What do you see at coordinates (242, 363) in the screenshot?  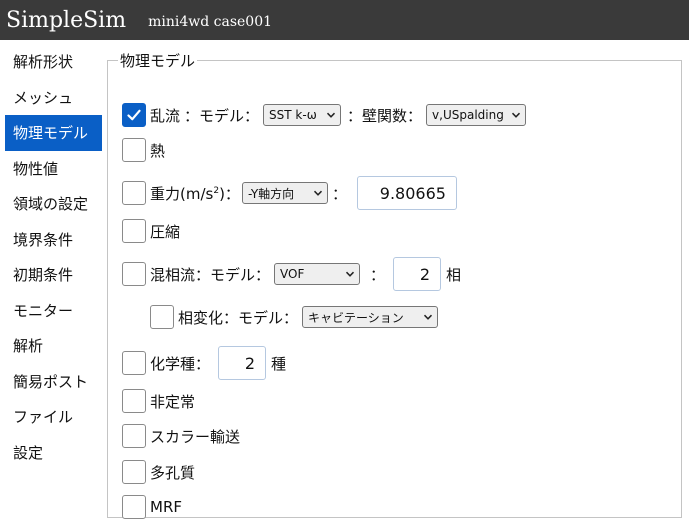 I see `species-count-input: 2` at bounding box center [242, 363].